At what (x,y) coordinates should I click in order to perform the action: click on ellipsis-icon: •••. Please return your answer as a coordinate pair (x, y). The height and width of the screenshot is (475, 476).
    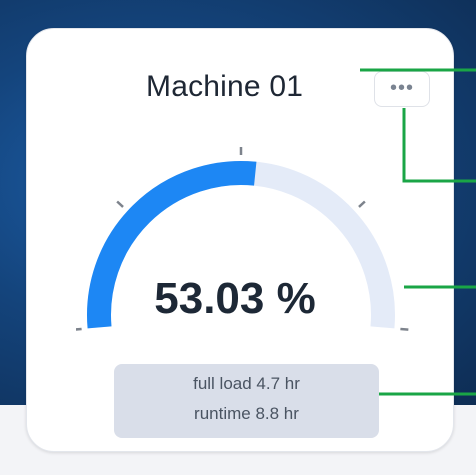
    Looking at the image, I should click on (401, 88).